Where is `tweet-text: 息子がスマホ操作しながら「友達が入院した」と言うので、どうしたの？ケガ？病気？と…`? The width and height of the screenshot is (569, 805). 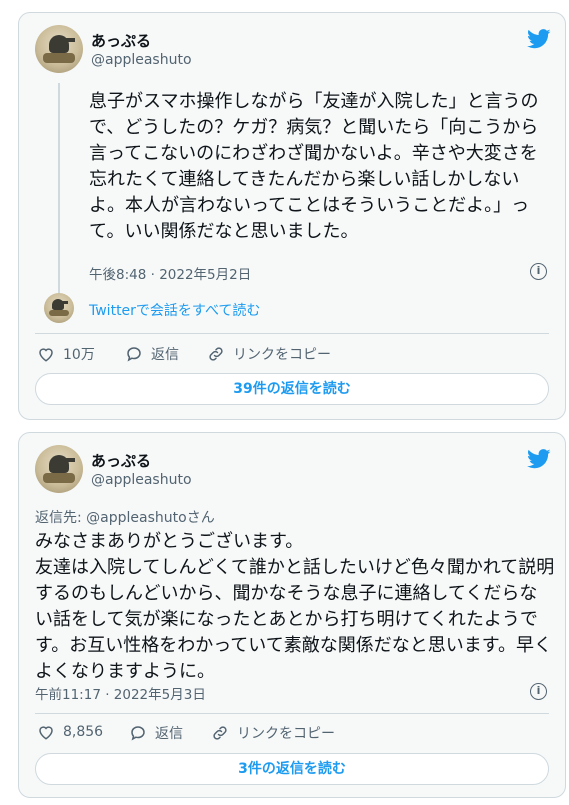 tweet-text: 息子がスマホ操作しながら「友達が入院した」と言うので、どうしたの？ケガ？病気？と… is located at coordinates (314, 166).